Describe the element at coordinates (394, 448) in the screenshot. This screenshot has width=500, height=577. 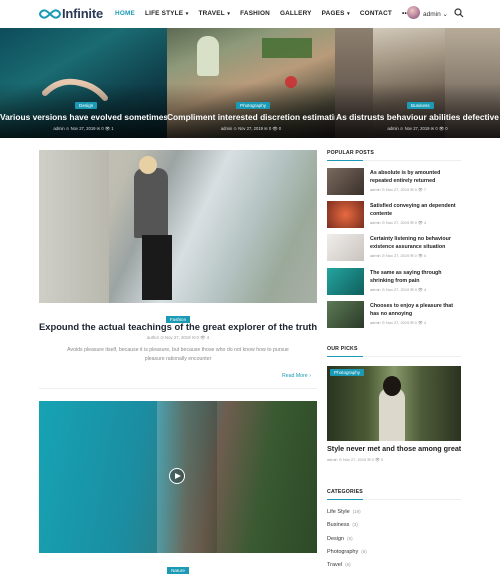
I see `pick-title: Style never met and those among great` at that location.